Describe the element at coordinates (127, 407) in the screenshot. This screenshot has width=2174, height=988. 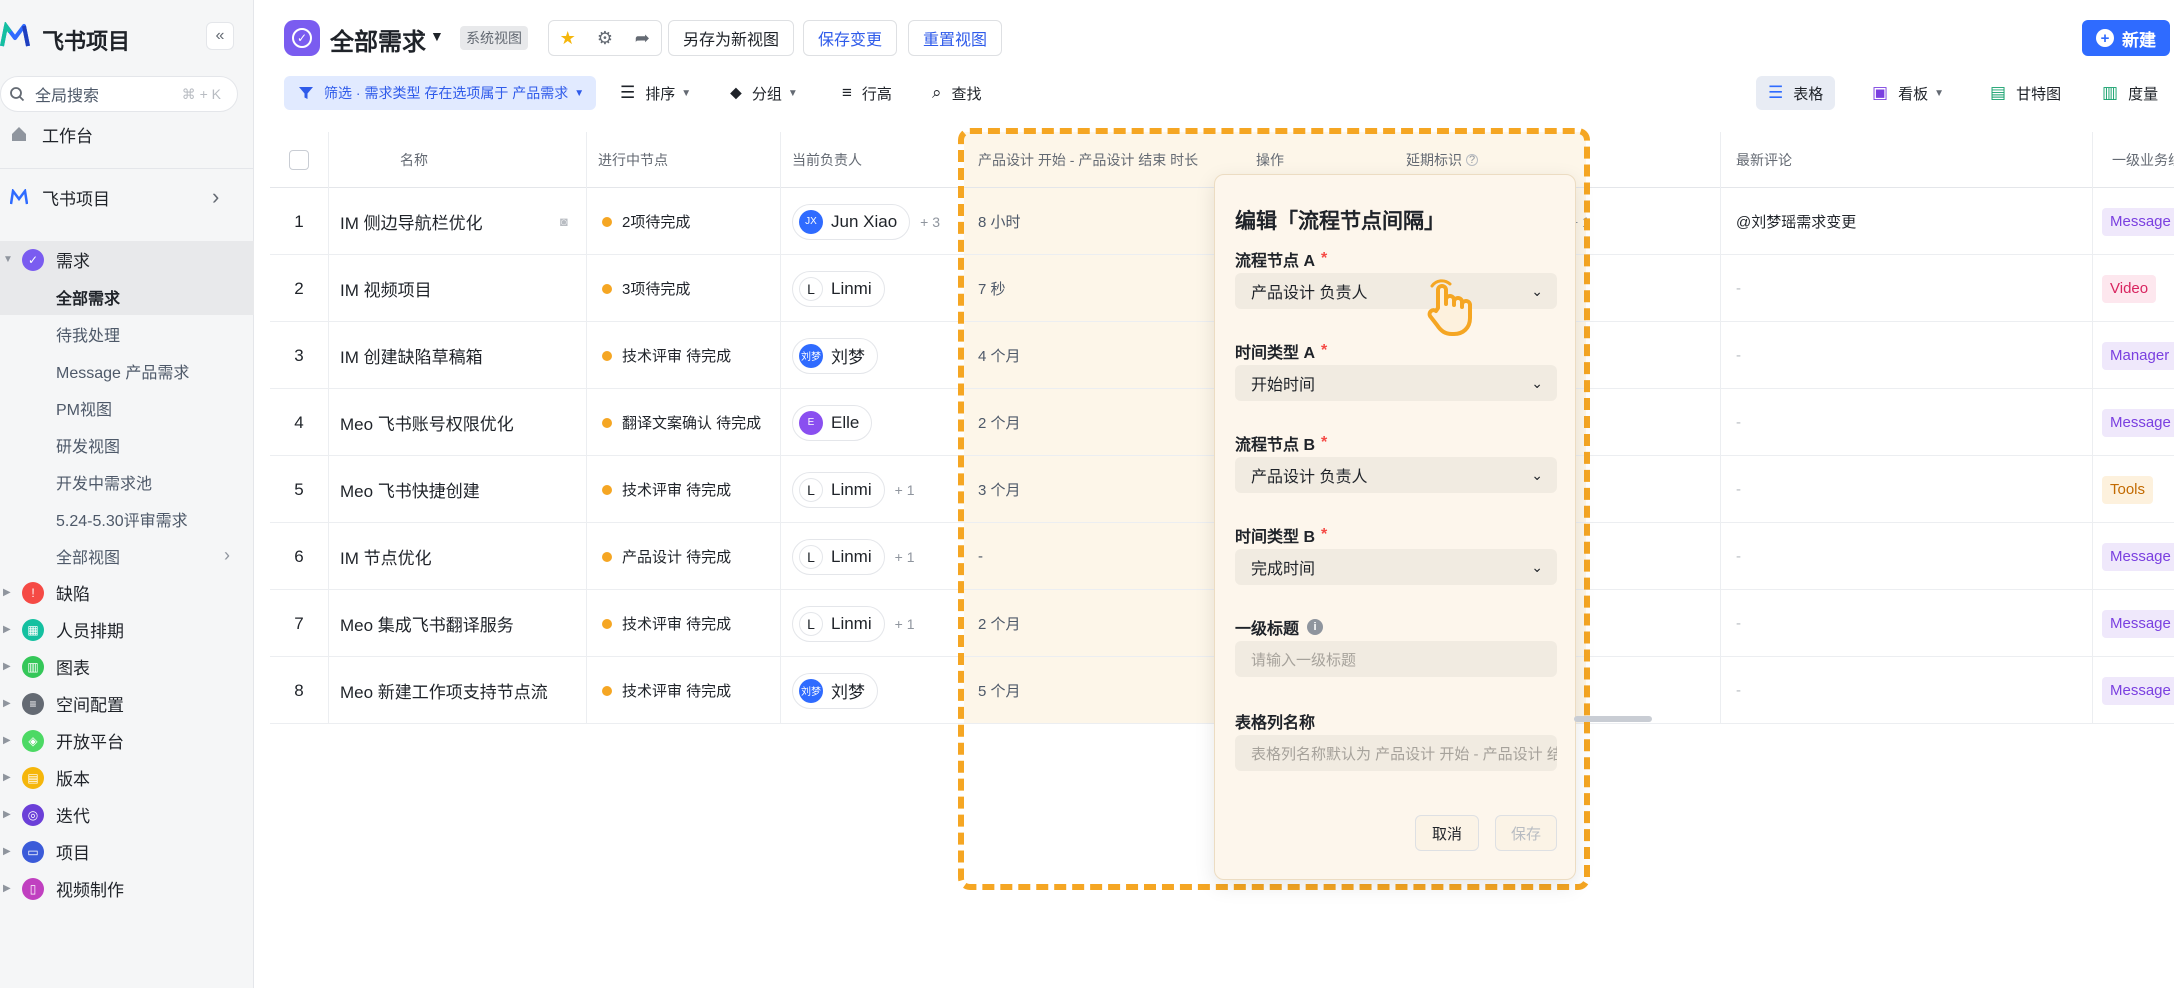
I see `sidebar-item-pm-view: PM视图` at that location.